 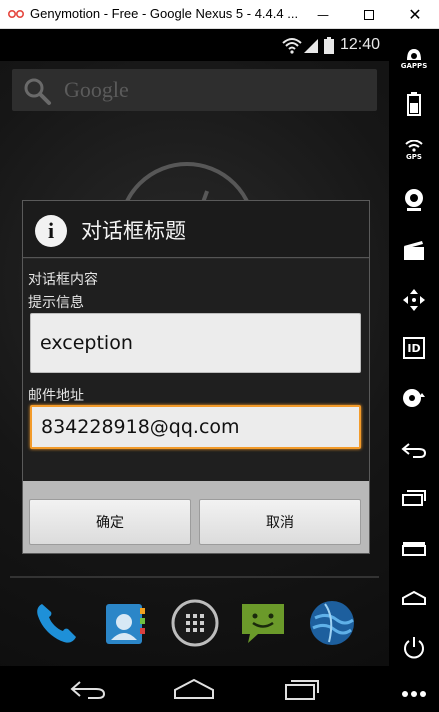 I want to click on clapperboard-icon, so click(x=414, y=250).